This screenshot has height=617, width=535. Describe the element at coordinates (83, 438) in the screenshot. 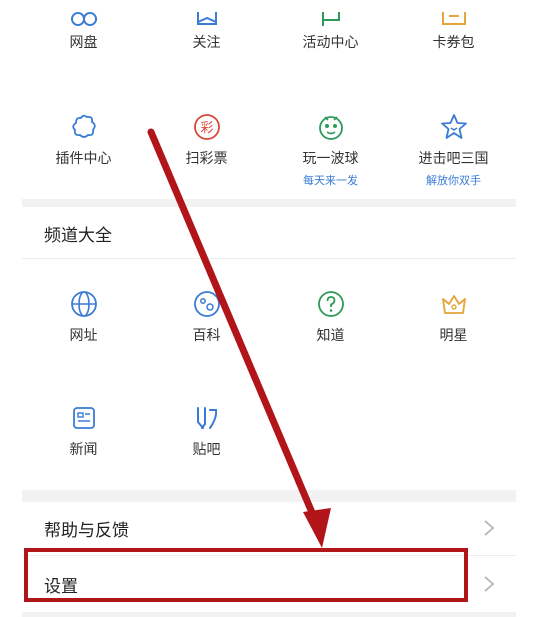

I see `channel-news: 新闻` at that location.